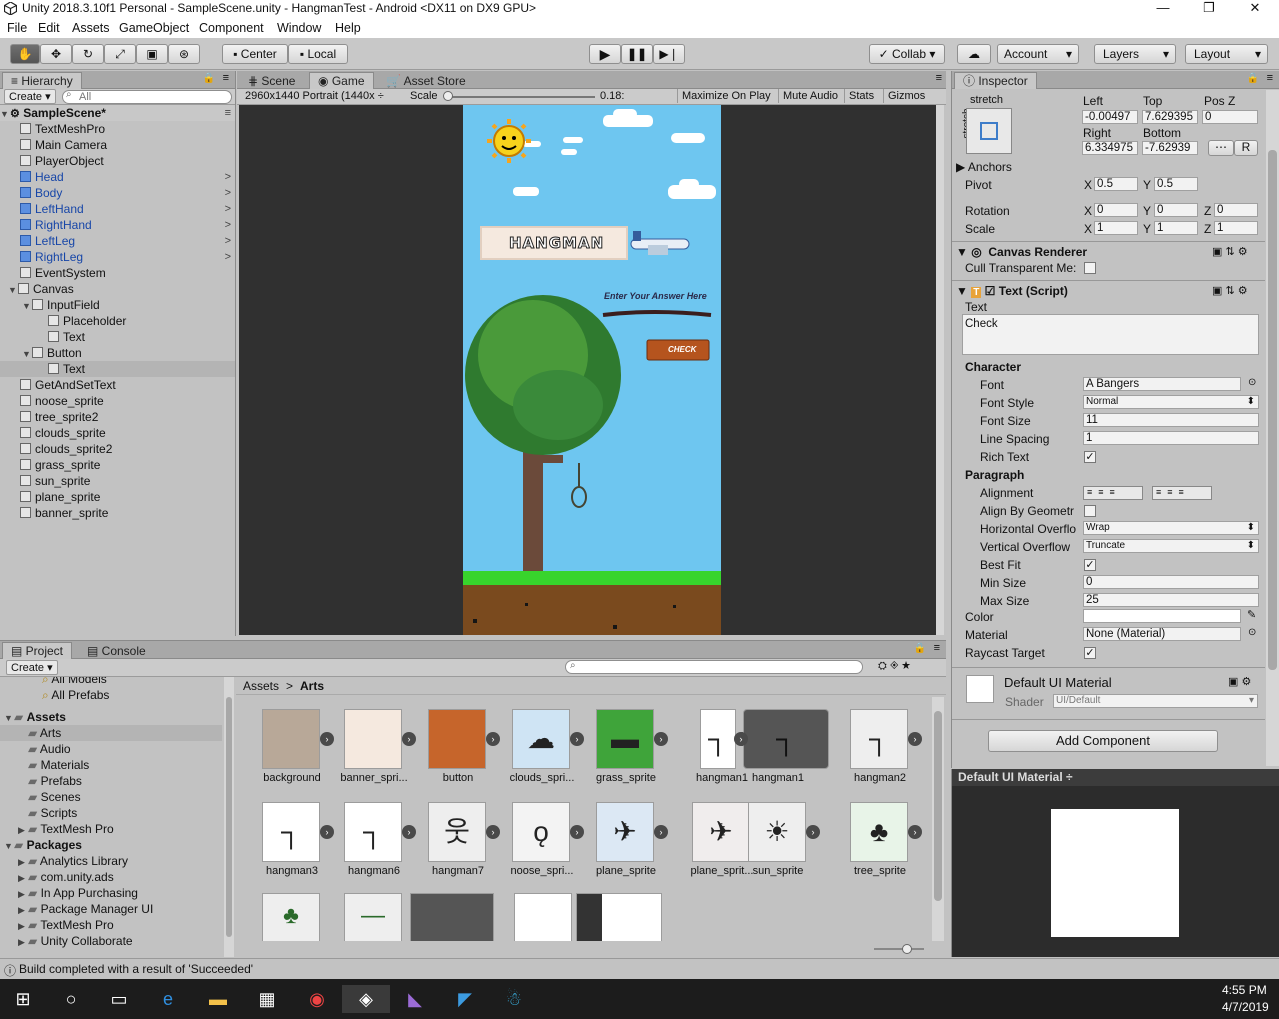  Describe the element at coordinates (1209, 9) in the screenshot. I see `maximize-button: ❐` at that location.